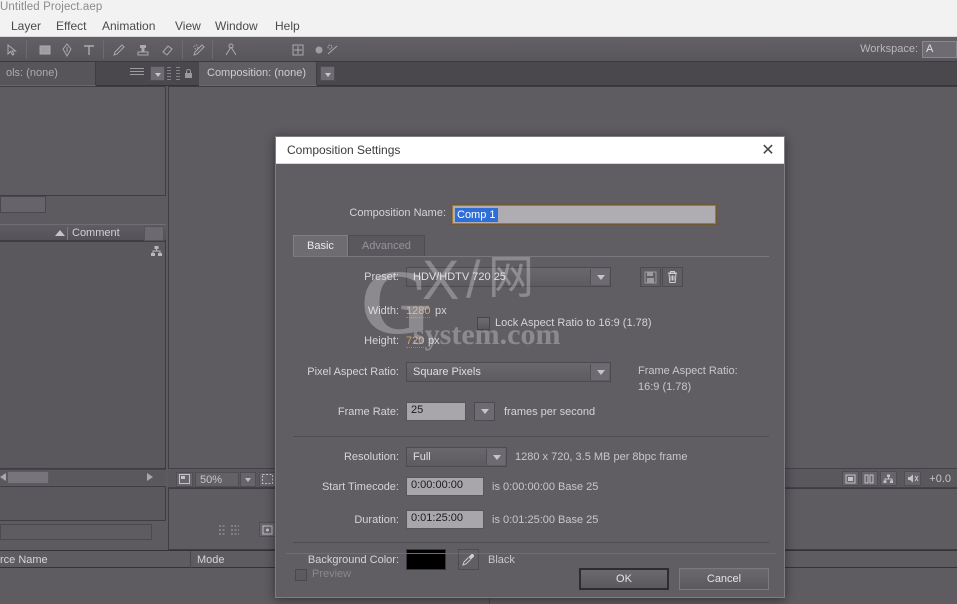  I want to click on region-of-interest-icon, so click(851, 478).